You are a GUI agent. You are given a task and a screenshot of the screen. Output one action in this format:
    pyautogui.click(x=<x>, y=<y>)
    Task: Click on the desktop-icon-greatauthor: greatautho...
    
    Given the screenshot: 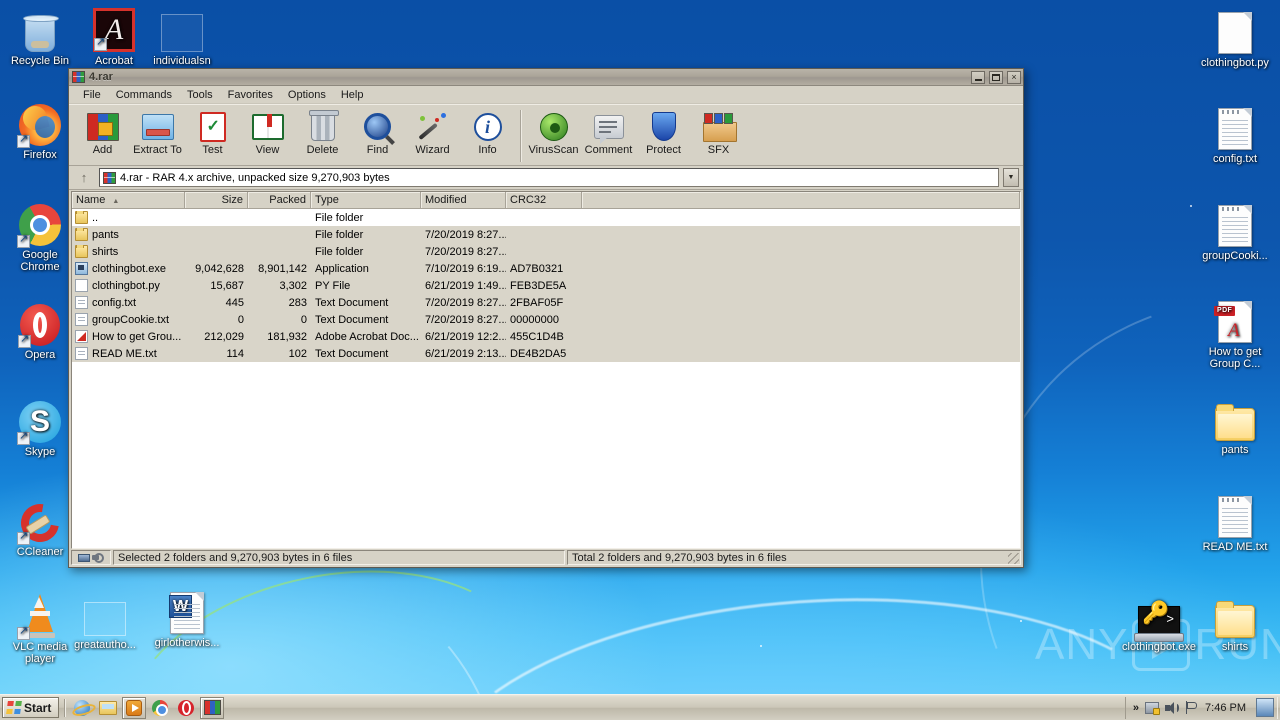 What is the action you would take?
    pyautogui.click(x=105, y=620)
    